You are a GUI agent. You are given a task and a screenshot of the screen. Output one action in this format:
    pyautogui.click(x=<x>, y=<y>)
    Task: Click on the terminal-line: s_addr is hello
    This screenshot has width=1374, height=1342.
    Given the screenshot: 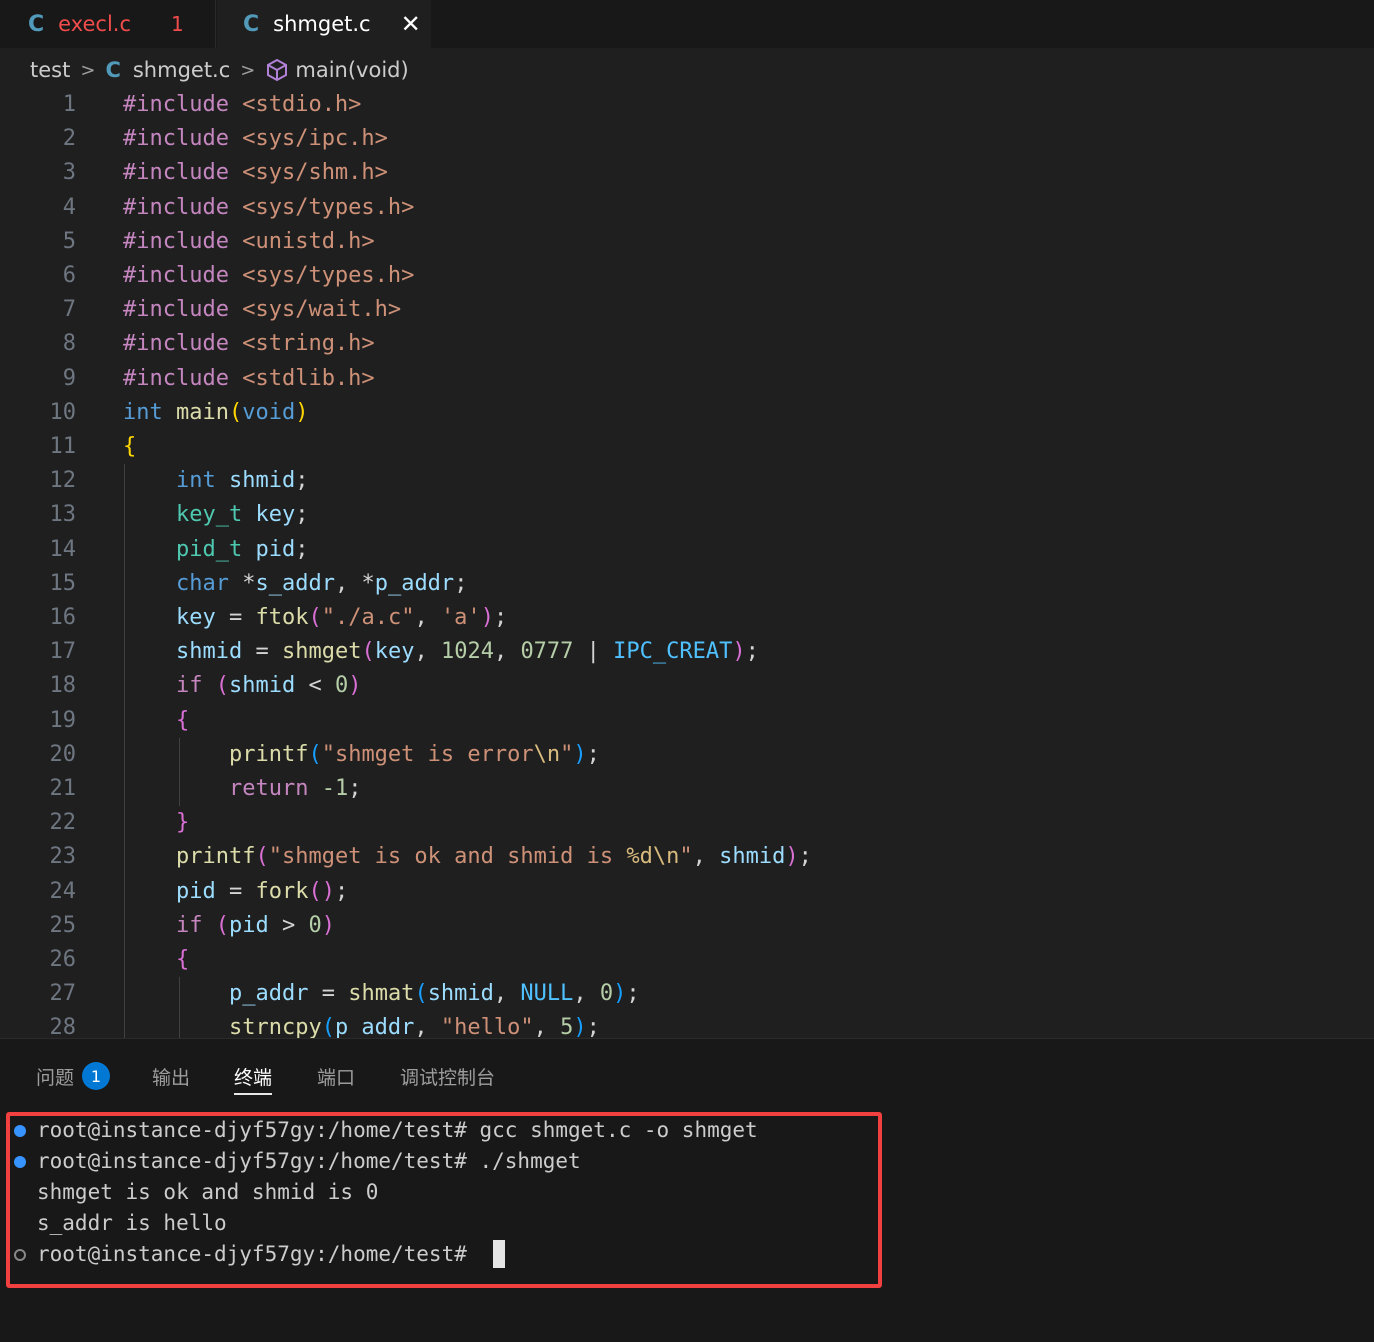 What is the action you would take?
    pyautogui.click(x=132, y=1223)
    